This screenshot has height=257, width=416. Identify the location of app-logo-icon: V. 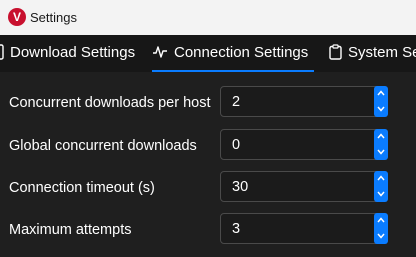
(17, 17).